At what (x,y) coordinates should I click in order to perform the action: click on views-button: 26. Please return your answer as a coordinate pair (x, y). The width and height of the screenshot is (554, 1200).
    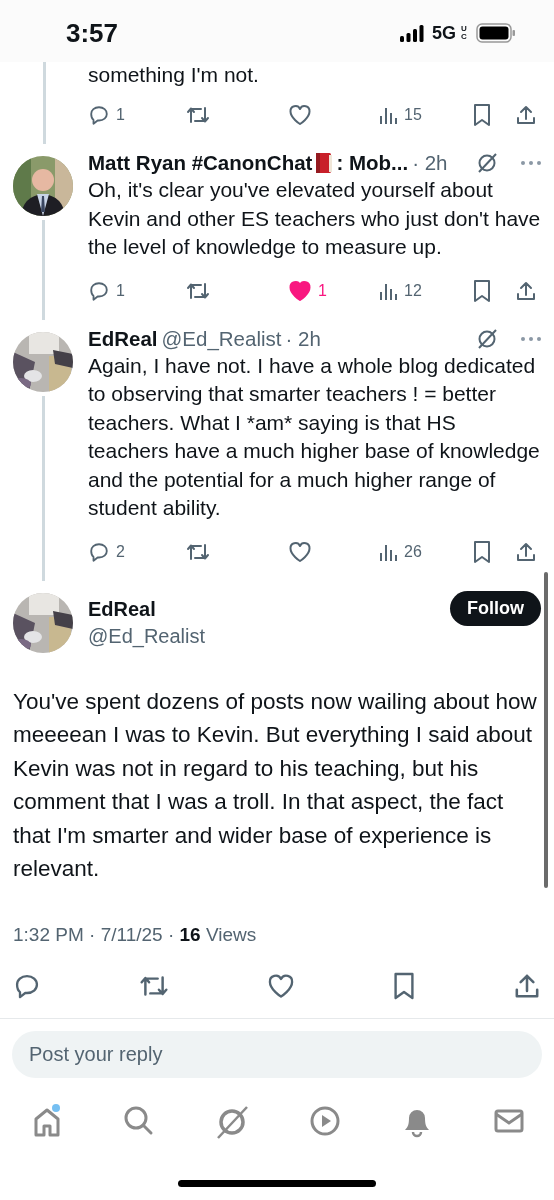
    Looking at the image, I should click on (400, 551).